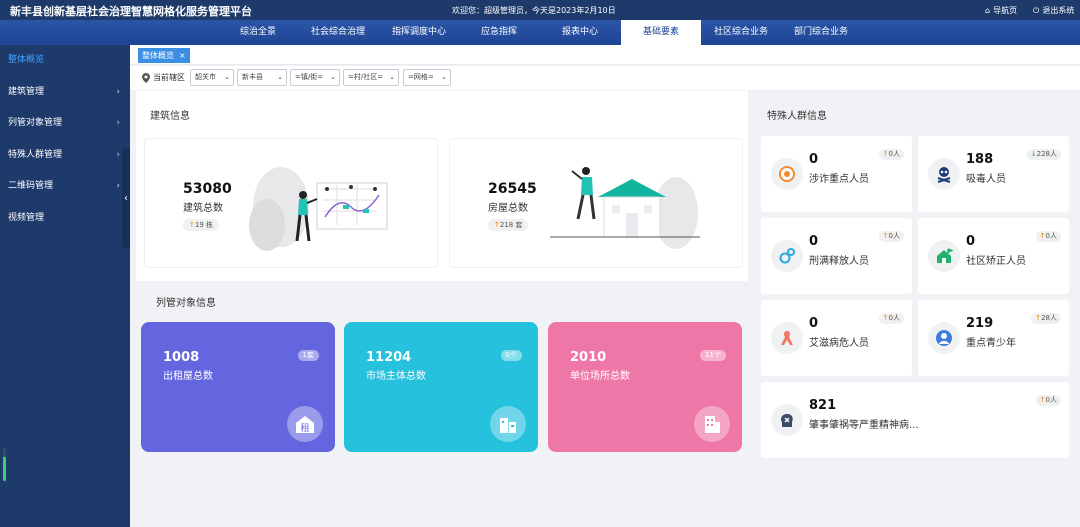 The image size is (1080, 527). What do you see at coordinates (427, 77) in the screenshot?
I see `grid-select: =网格= ⌄` at bounding box center [427, 77].